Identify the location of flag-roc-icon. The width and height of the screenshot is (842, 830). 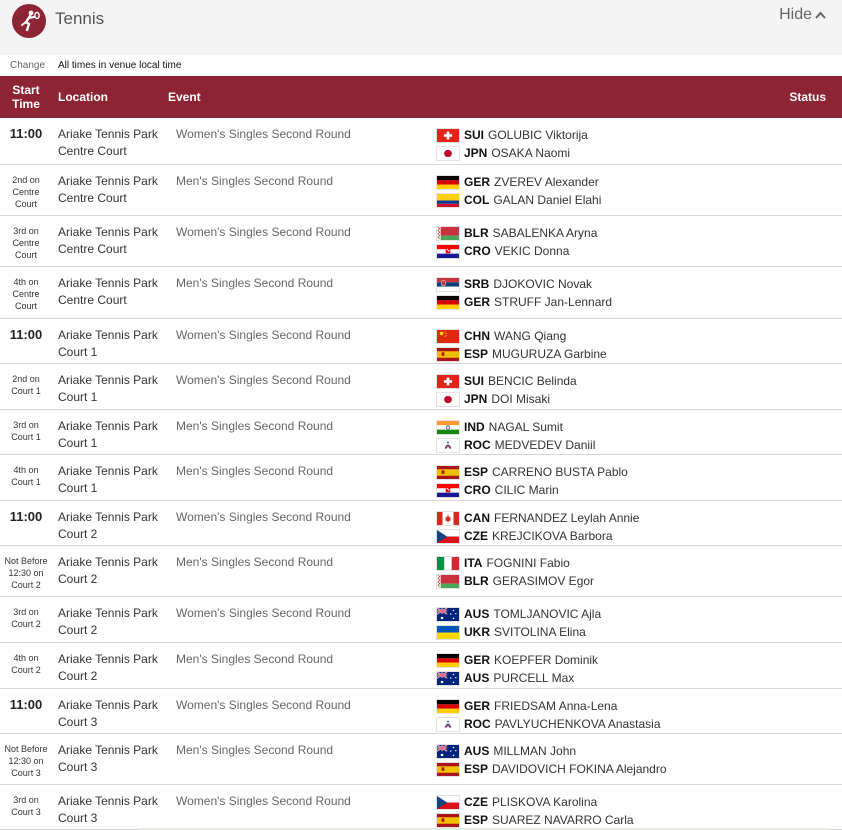
(448, 724).